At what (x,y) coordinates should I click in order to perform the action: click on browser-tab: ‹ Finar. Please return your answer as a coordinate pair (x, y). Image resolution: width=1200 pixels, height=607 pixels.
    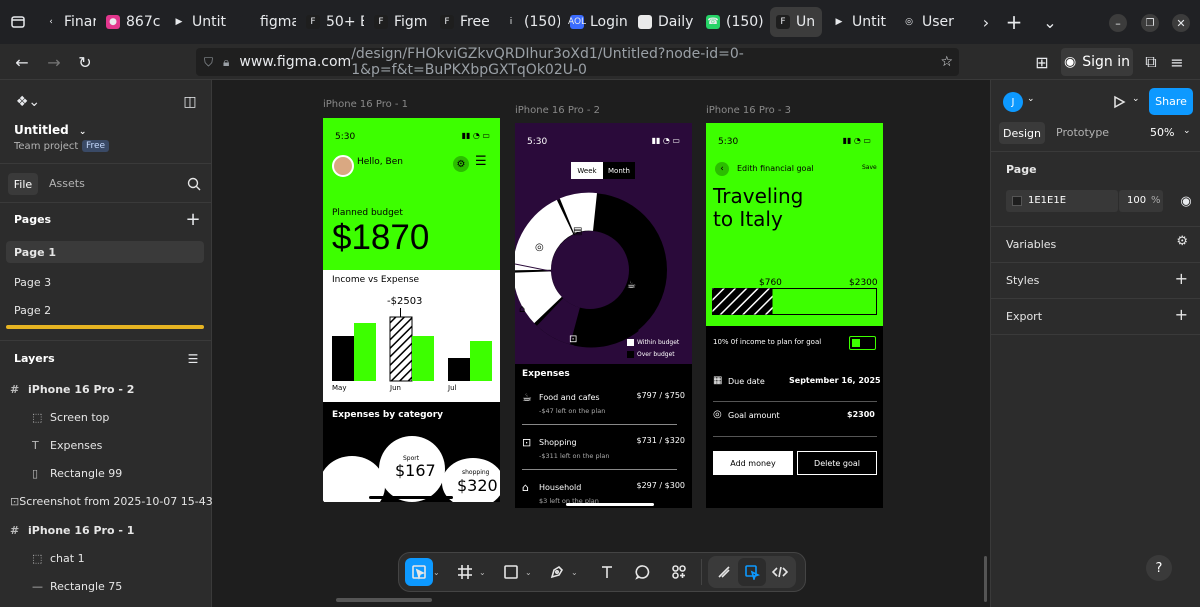
    Looking at the image, I should click on (67, 22).